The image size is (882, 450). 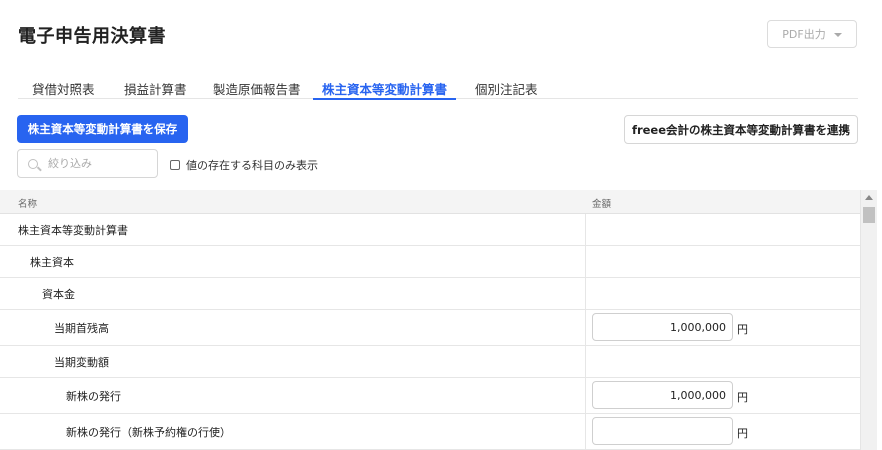 I want to click on tab-balance-sheet: 貸借対照表, so click(x=63, y=90).